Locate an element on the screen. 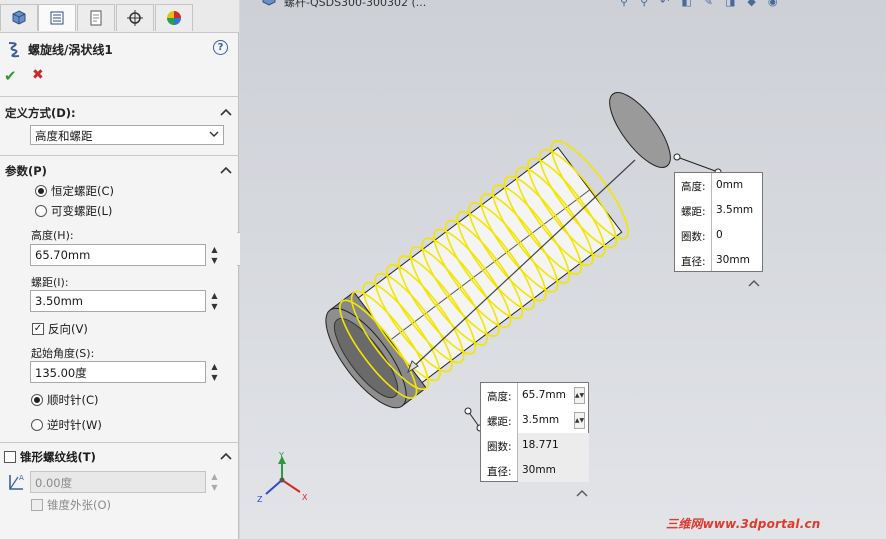 This screenshot has height=539, width=886. reverse-checkbox: ✓ 反向(V) is located at coordinates (60, 329).